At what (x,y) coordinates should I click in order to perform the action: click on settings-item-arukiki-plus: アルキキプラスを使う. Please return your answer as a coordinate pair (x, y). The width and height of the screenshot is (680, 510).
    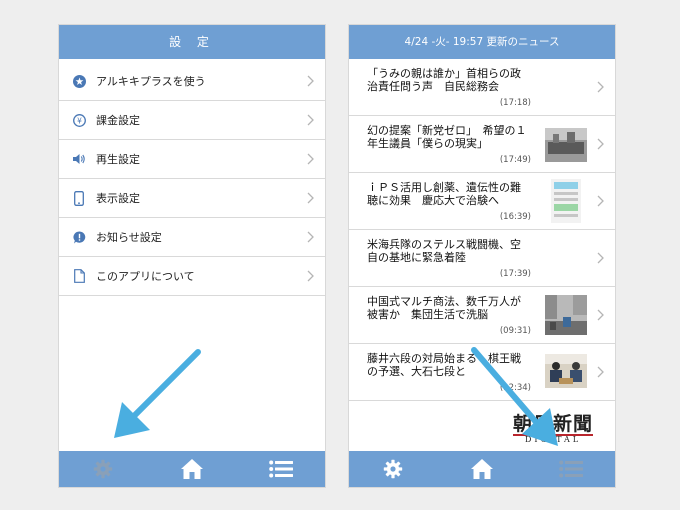
    Looking at the image, I should click on (192, 81).